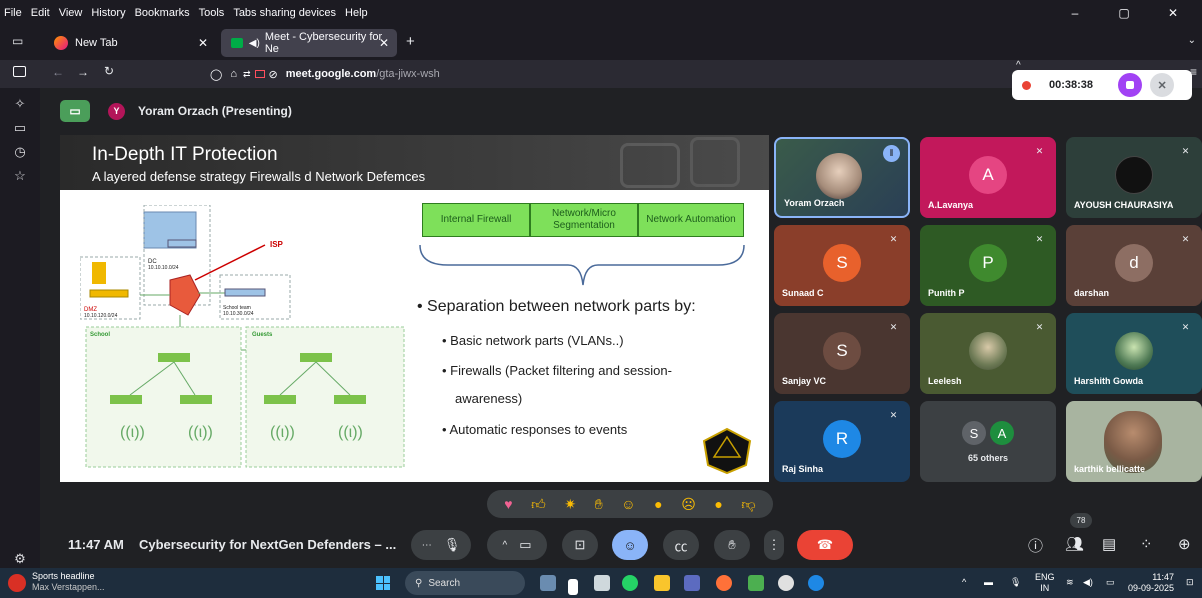 Image resolution: width=1202 pixels, height=598 pixels. What do you see at coordinates (630, 545) in the screenshot?
I see `reactions-button: ☺` at bounding box center [630, 545].